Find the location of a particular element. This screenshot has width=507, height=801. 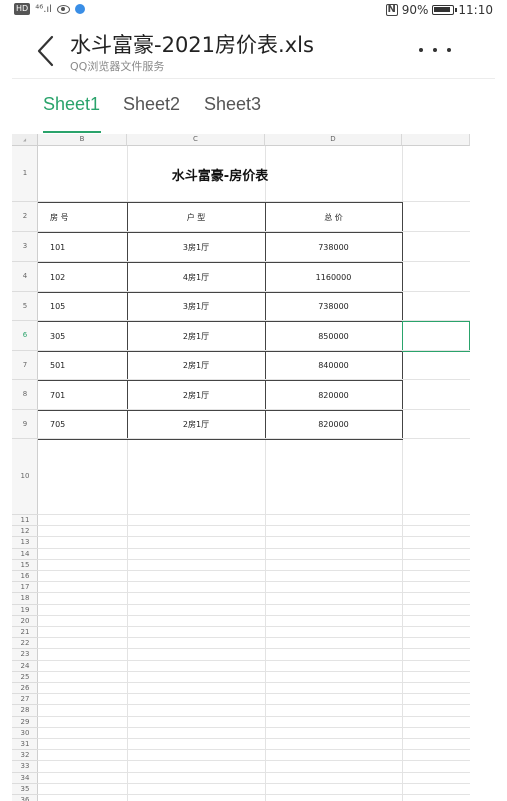

row-header-32: 32 is located at coordinates (25, 756).